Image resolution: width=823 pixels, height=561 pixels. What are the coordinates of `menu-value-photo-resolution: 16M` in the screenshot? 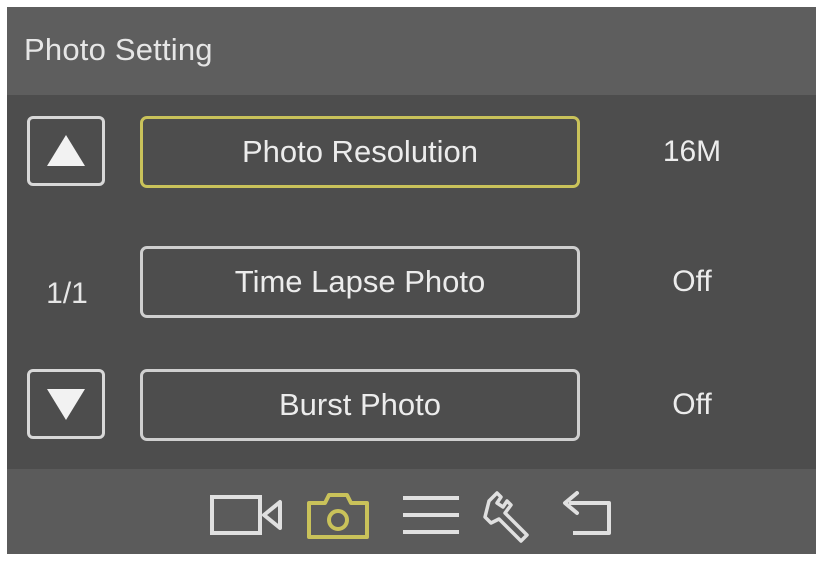 It's located at (692, 151).